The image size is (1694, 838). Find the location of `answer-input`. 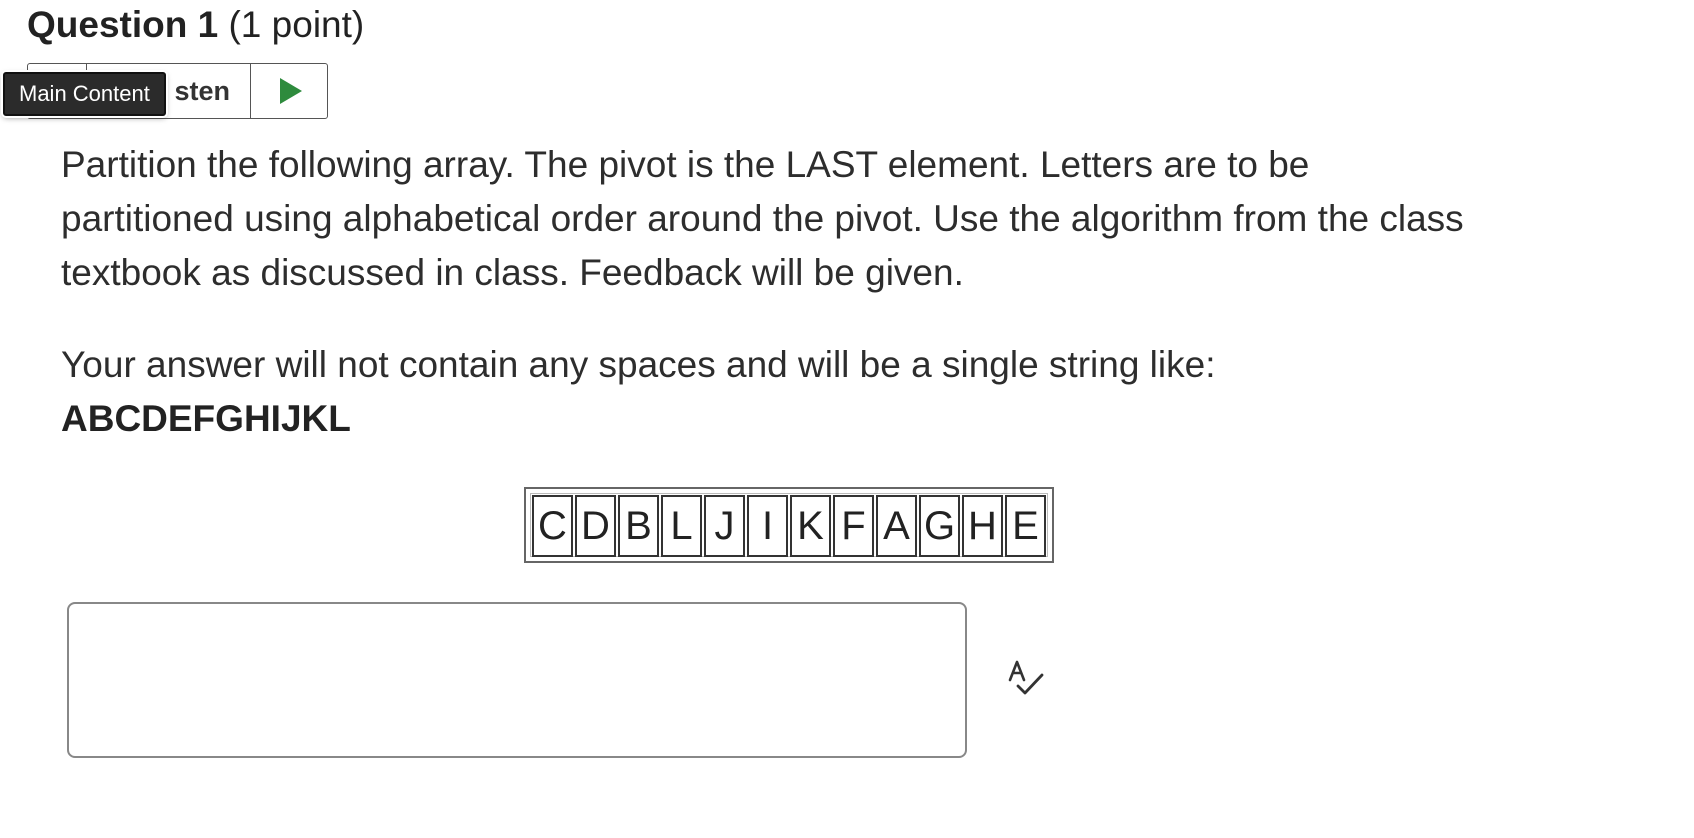

answer-input is located at coordinates (517, 680).